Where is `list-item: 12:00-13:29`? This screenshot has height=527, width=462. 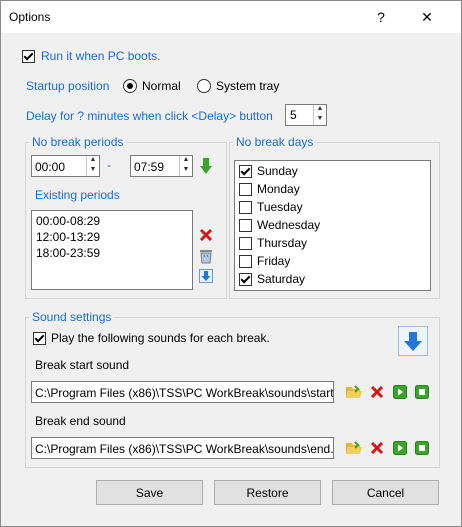
list-item: 12:00-13:29 is located at coordinates (68, 237).